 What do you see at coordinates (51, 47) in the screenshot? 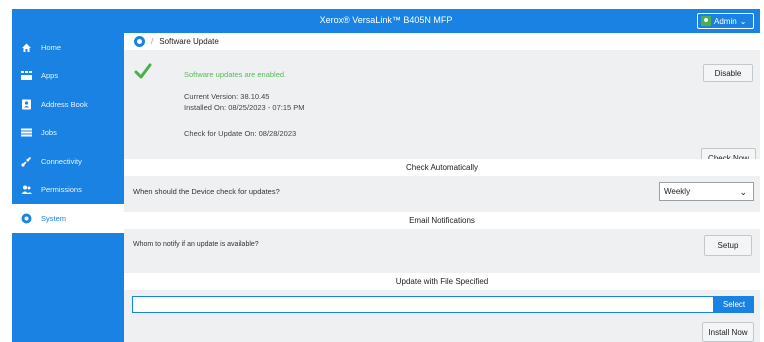
I see `sidebar-item-label: Home` at bounding box center [51, 47].